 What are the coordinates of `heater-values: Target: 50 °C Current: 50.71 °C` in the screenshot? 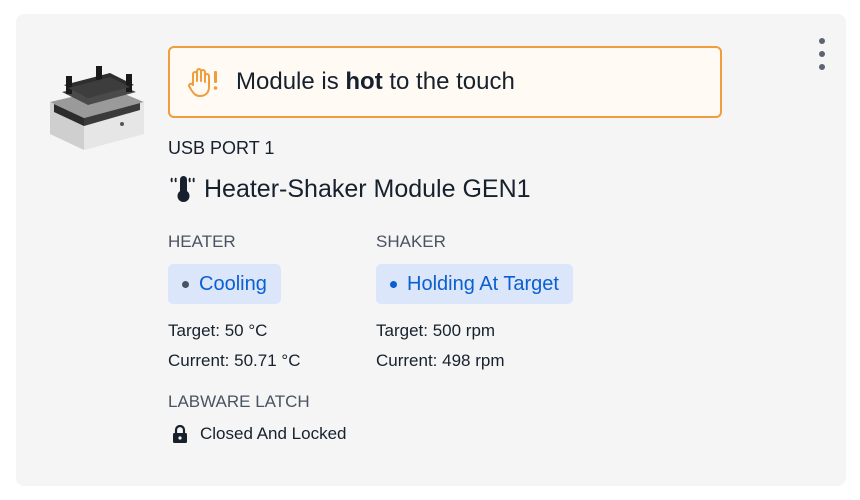 It's located at (234, 346).